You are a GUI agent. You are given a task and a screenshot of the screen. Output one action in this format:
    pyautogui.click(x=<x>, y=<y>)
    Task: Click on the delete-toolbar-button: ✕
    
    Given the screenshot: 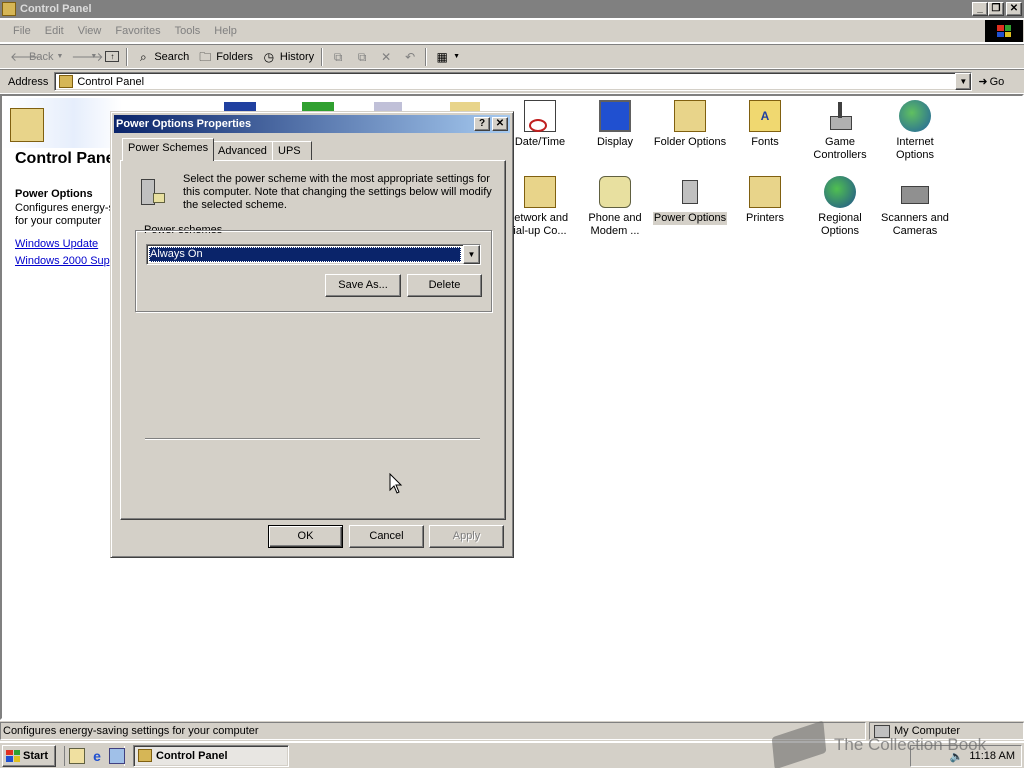 What is the action you would take?
    pyautogui.click(x=386, y=57)
    